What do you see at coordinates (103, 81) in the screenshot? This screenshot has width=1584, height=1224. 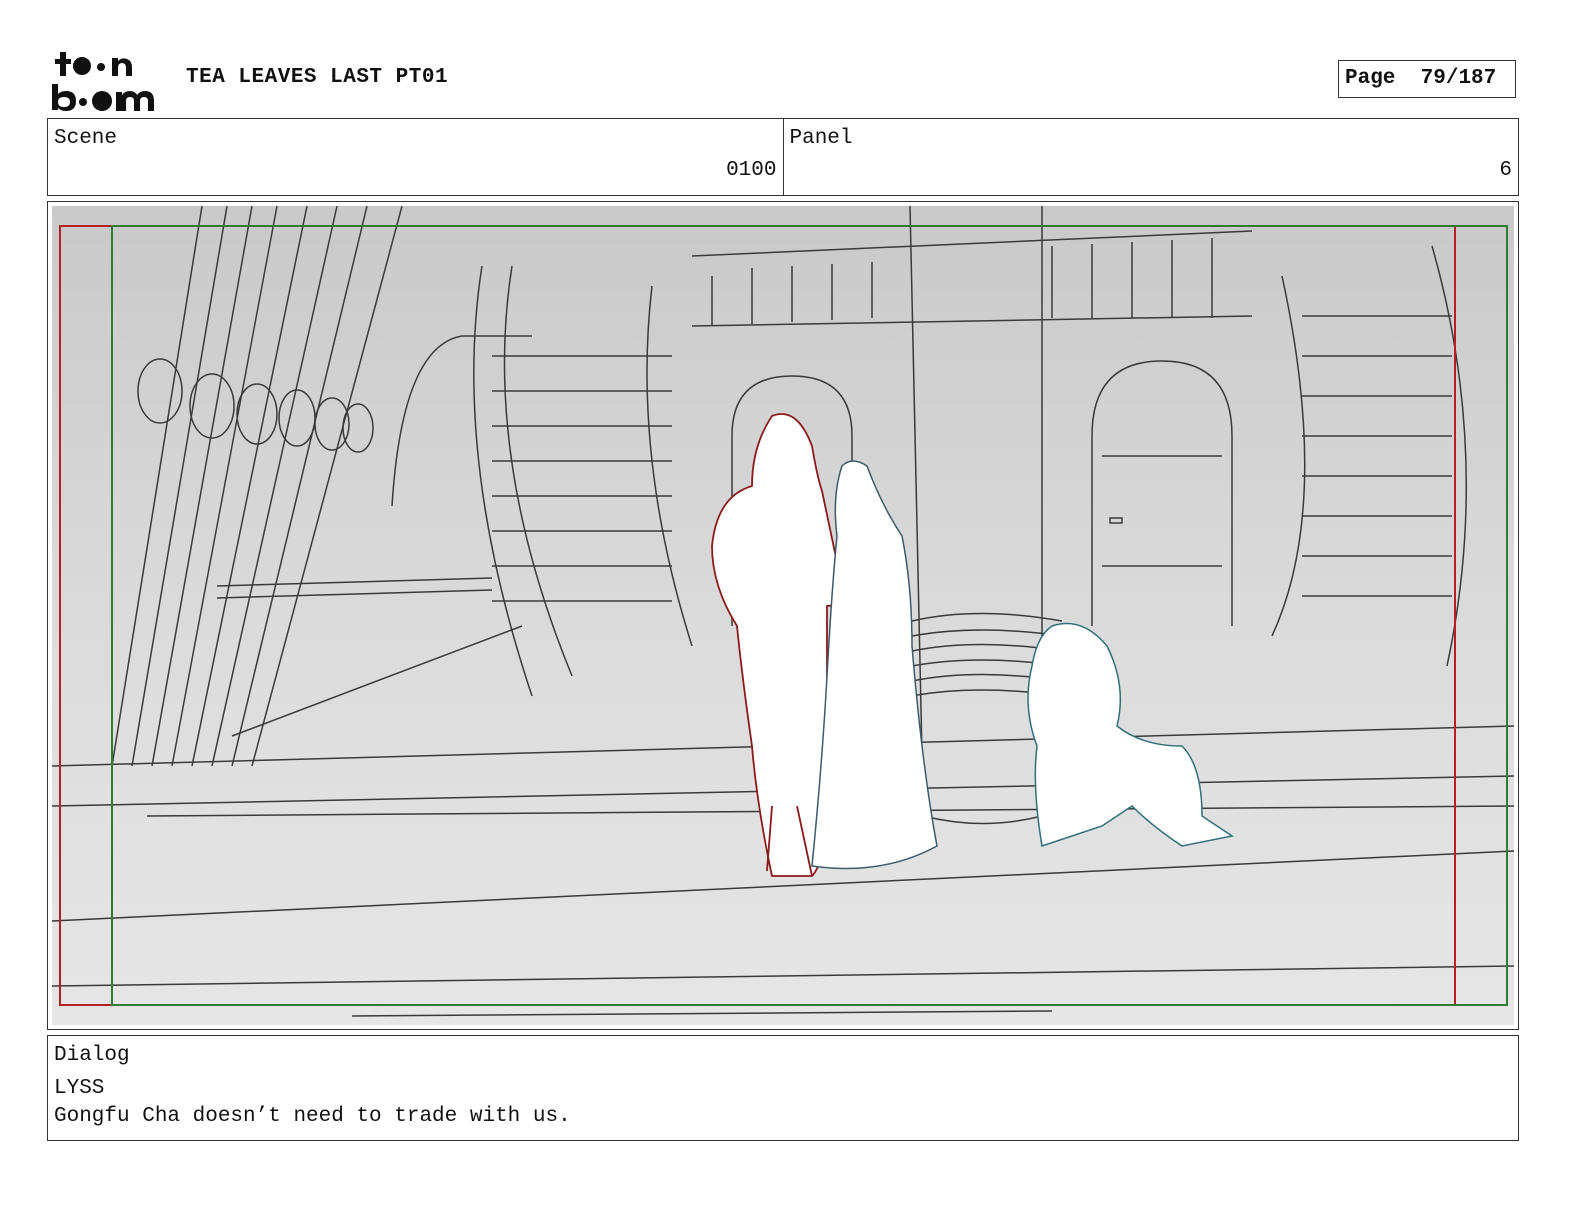 I see `toon-boom-logo` at bounding box center [103, 81].